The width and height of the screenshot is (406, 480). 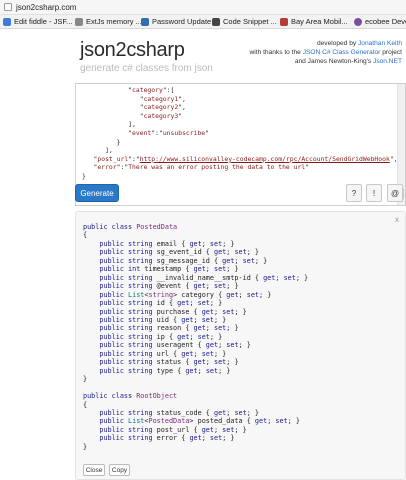 I want to click on page-title: json2csharp, so click(x=132, y=50).